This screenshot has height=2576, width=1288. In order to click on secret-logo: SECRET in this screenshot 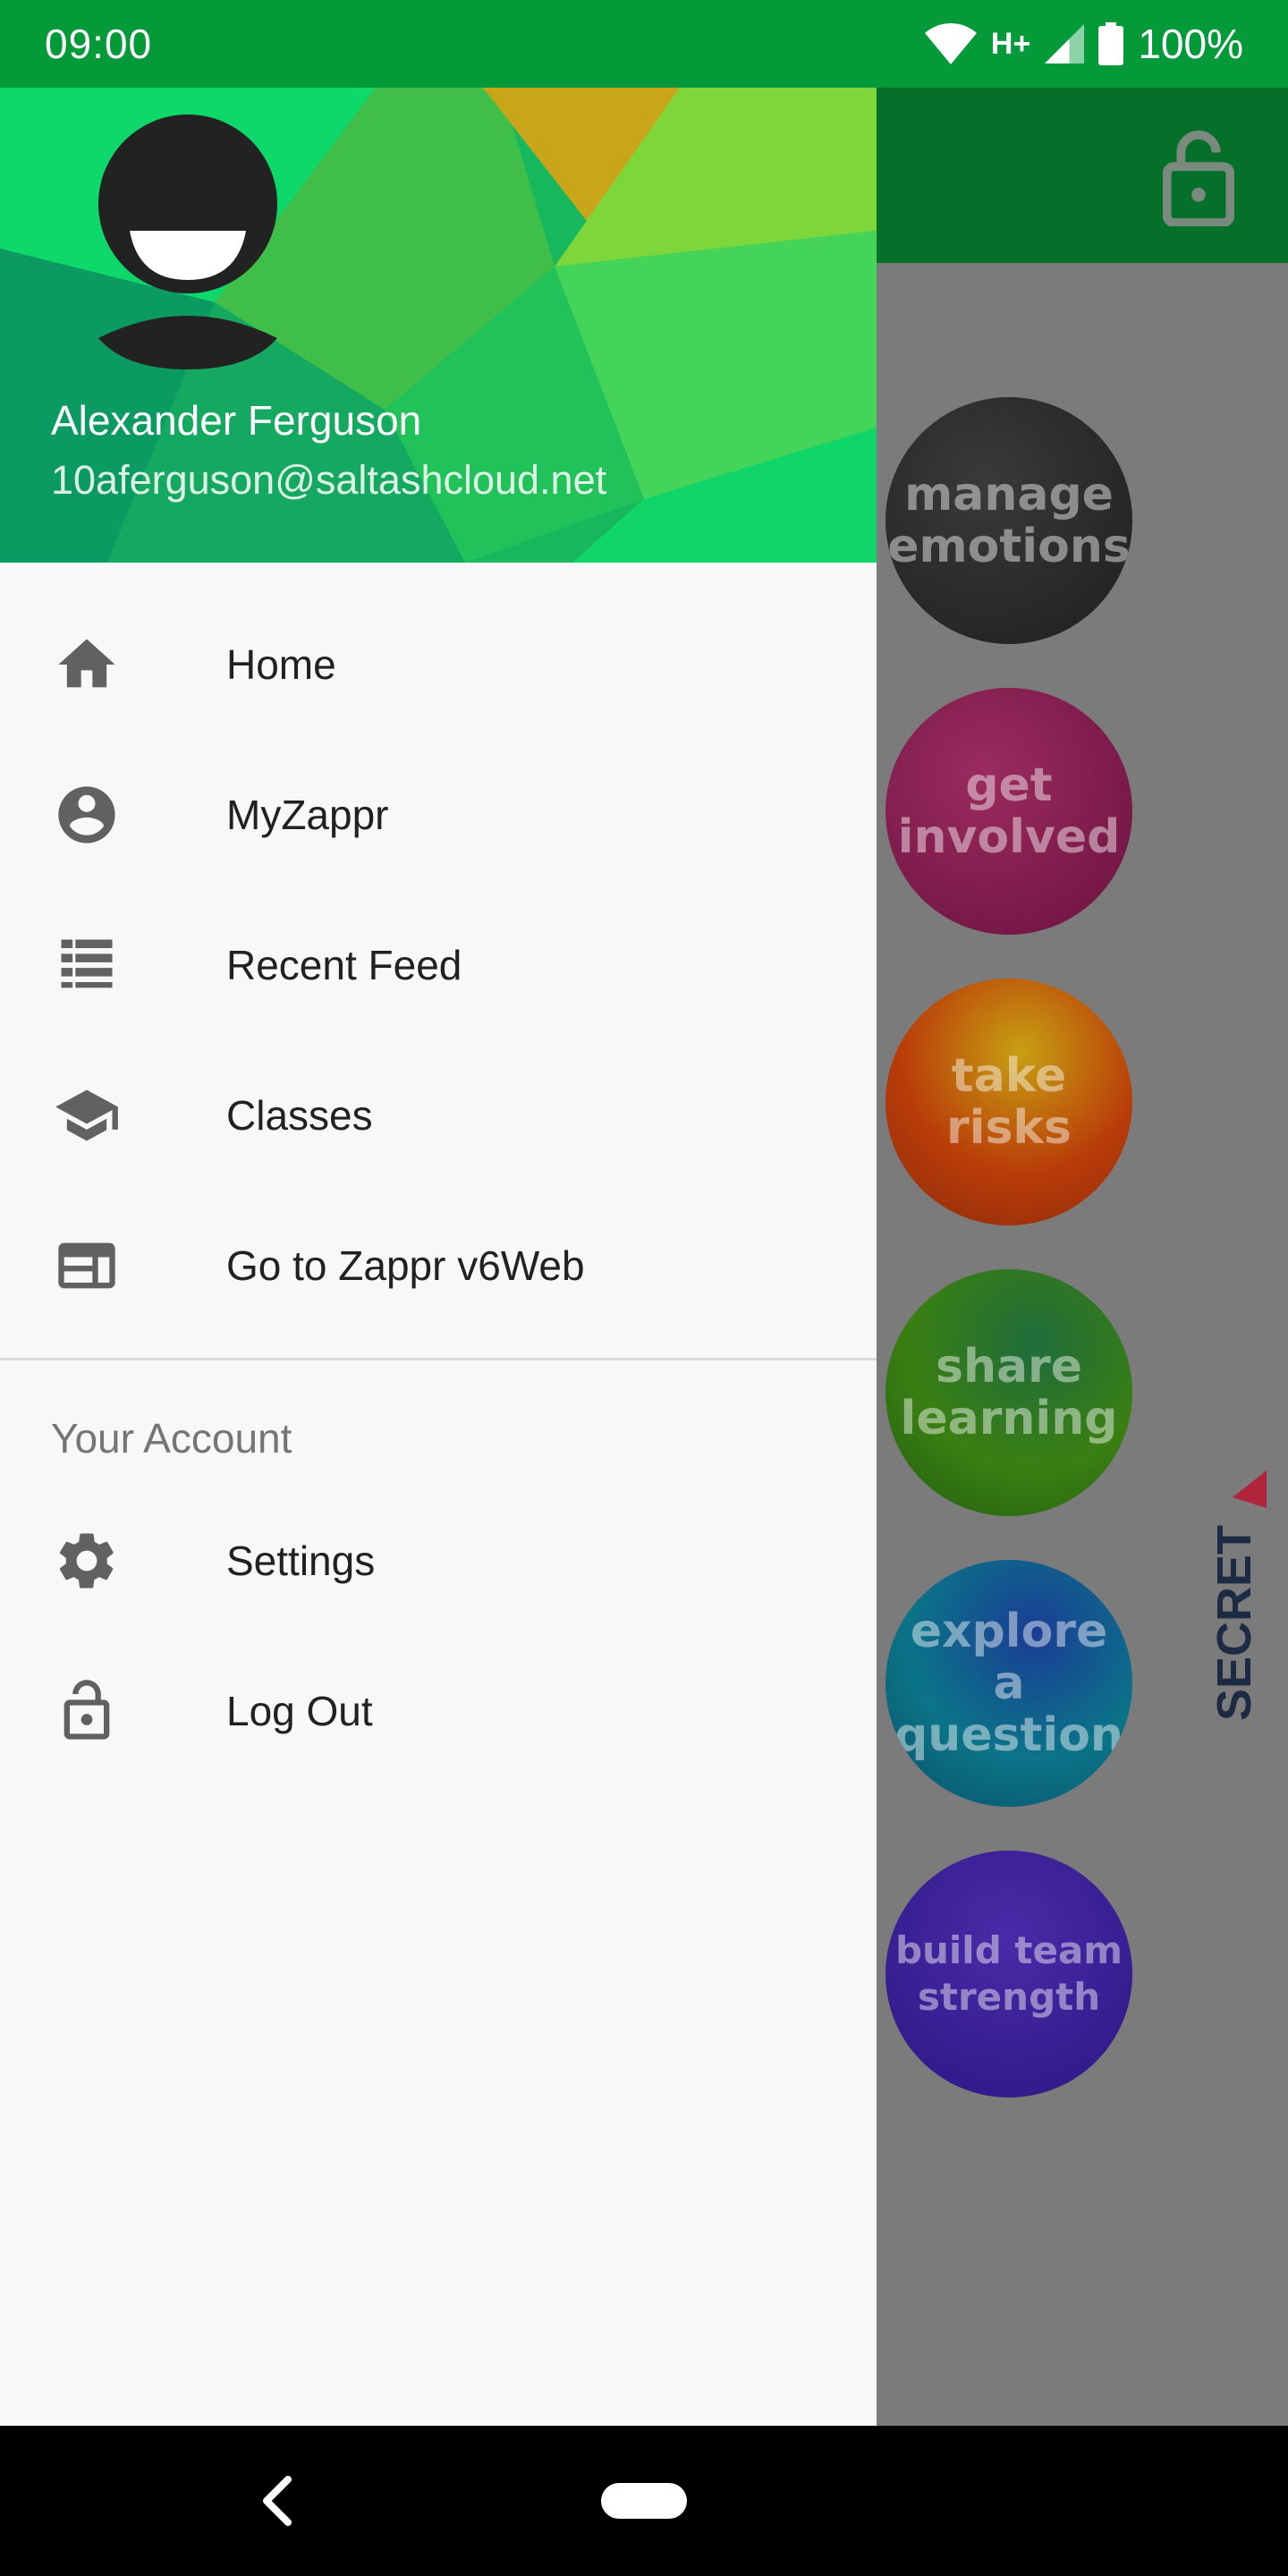, I will do `click(1237, 1595)`.